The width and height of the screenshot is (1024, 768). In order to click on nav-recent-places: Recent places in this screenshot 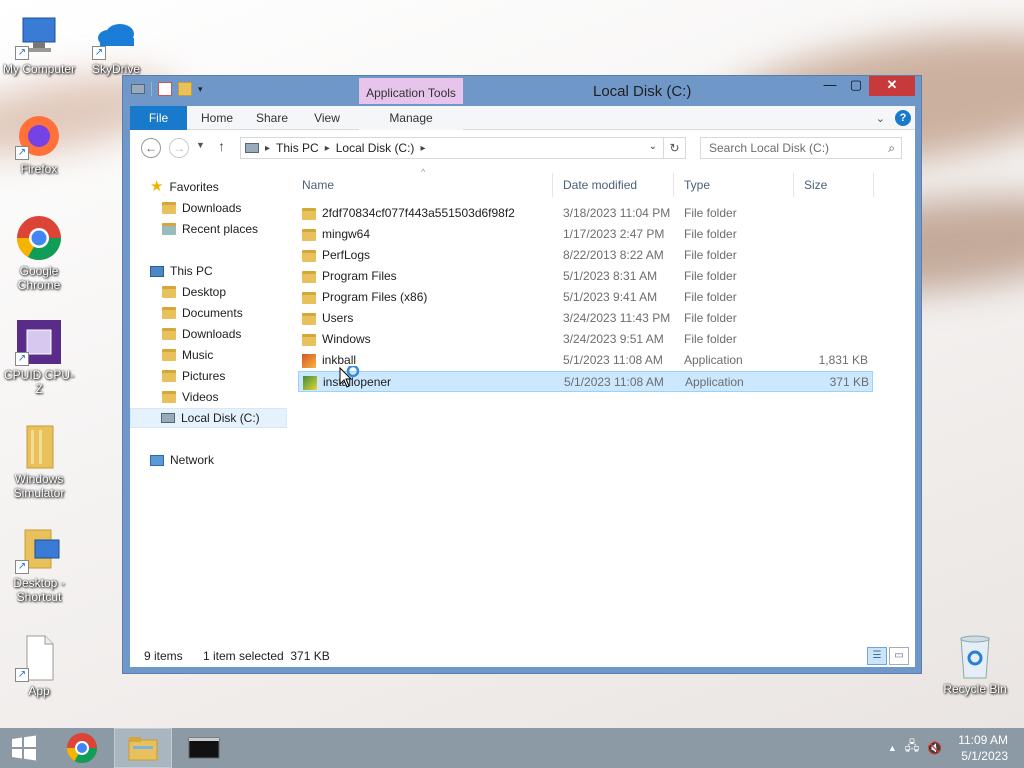, I will do `click(210, 229)`.